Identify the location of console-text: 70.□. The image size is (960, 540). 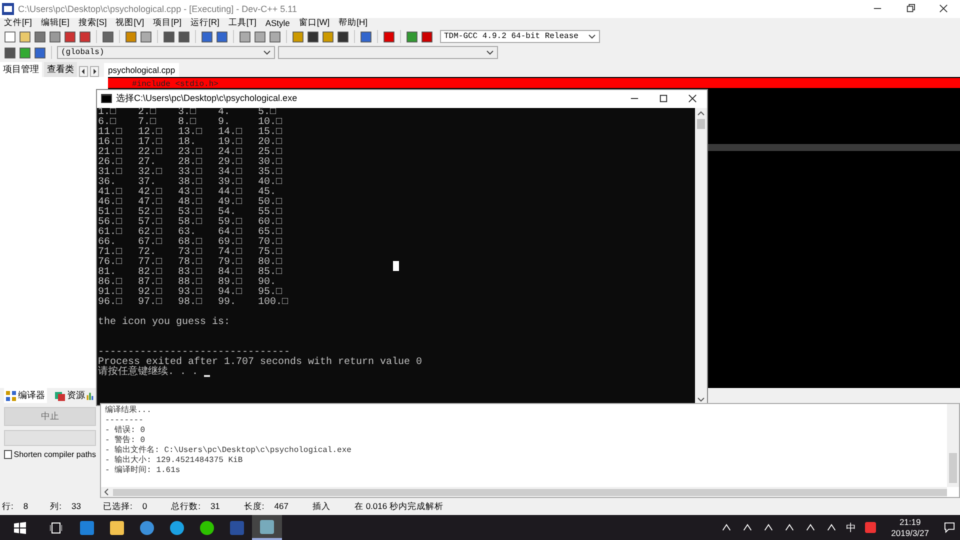
(271, 243).